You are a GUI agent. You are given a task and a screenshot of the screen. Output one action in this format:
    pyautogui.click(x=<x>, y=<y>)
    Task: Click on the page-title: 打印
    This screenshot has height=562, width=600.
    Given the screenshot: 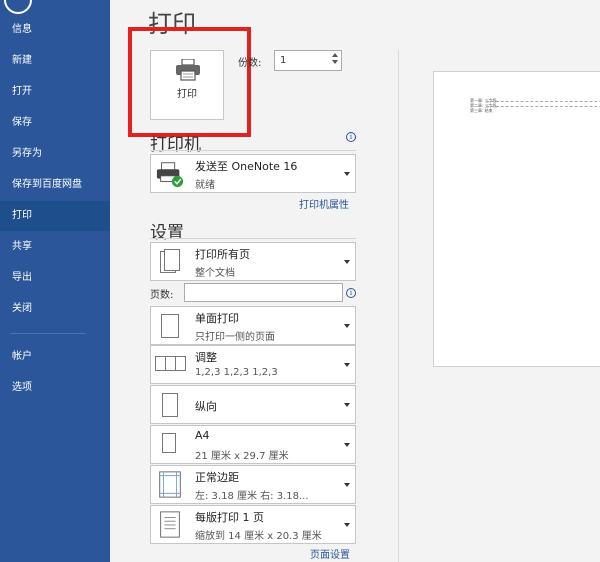 What is the action you would take?
    pyautogui.click(x=172, y=24)
    